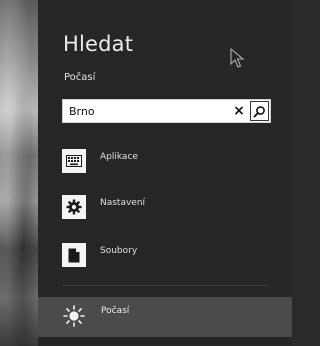  I want to click on mouse-cursor-icon, so click(237, 58).